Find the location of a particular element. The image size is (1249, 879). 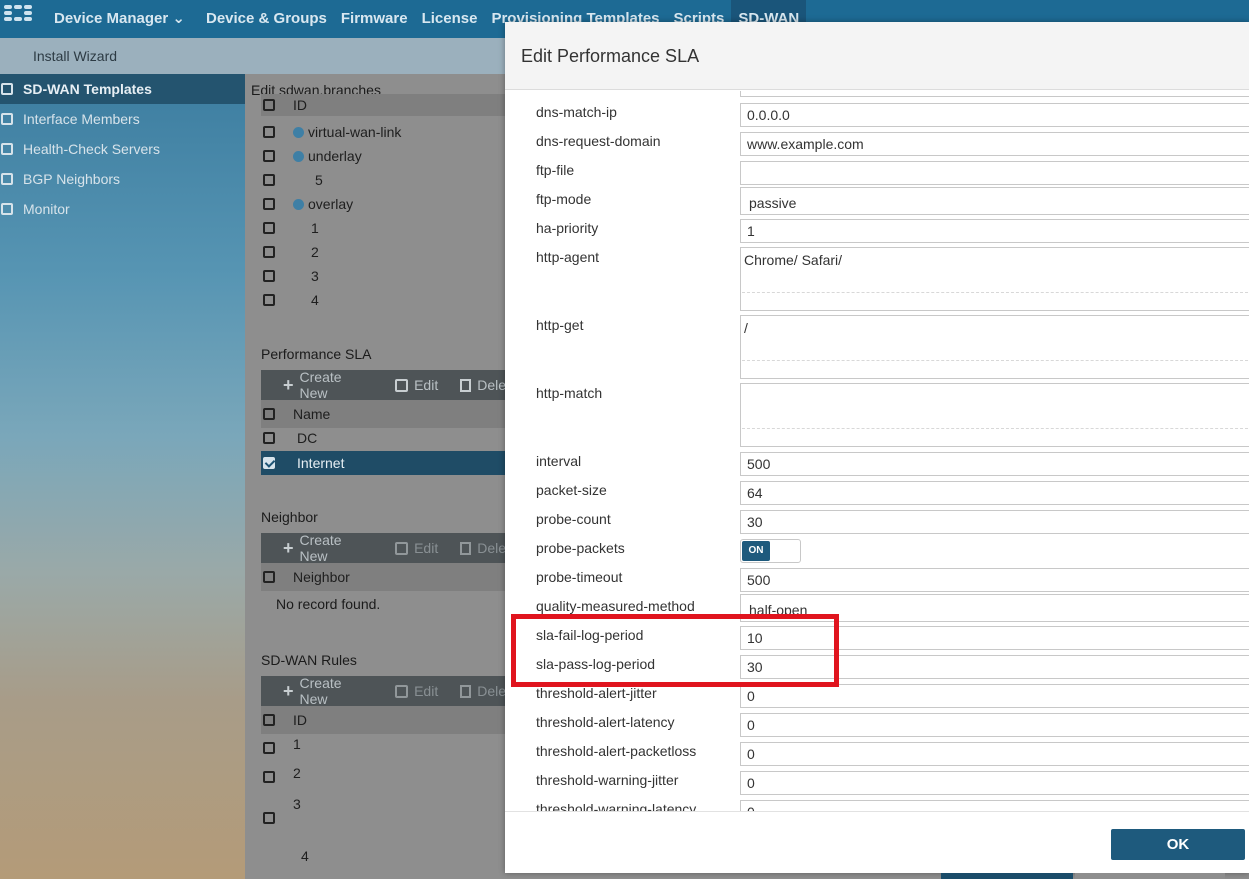

threshold-alert-jitter-input: 0 is located at coordinates (994, 696).